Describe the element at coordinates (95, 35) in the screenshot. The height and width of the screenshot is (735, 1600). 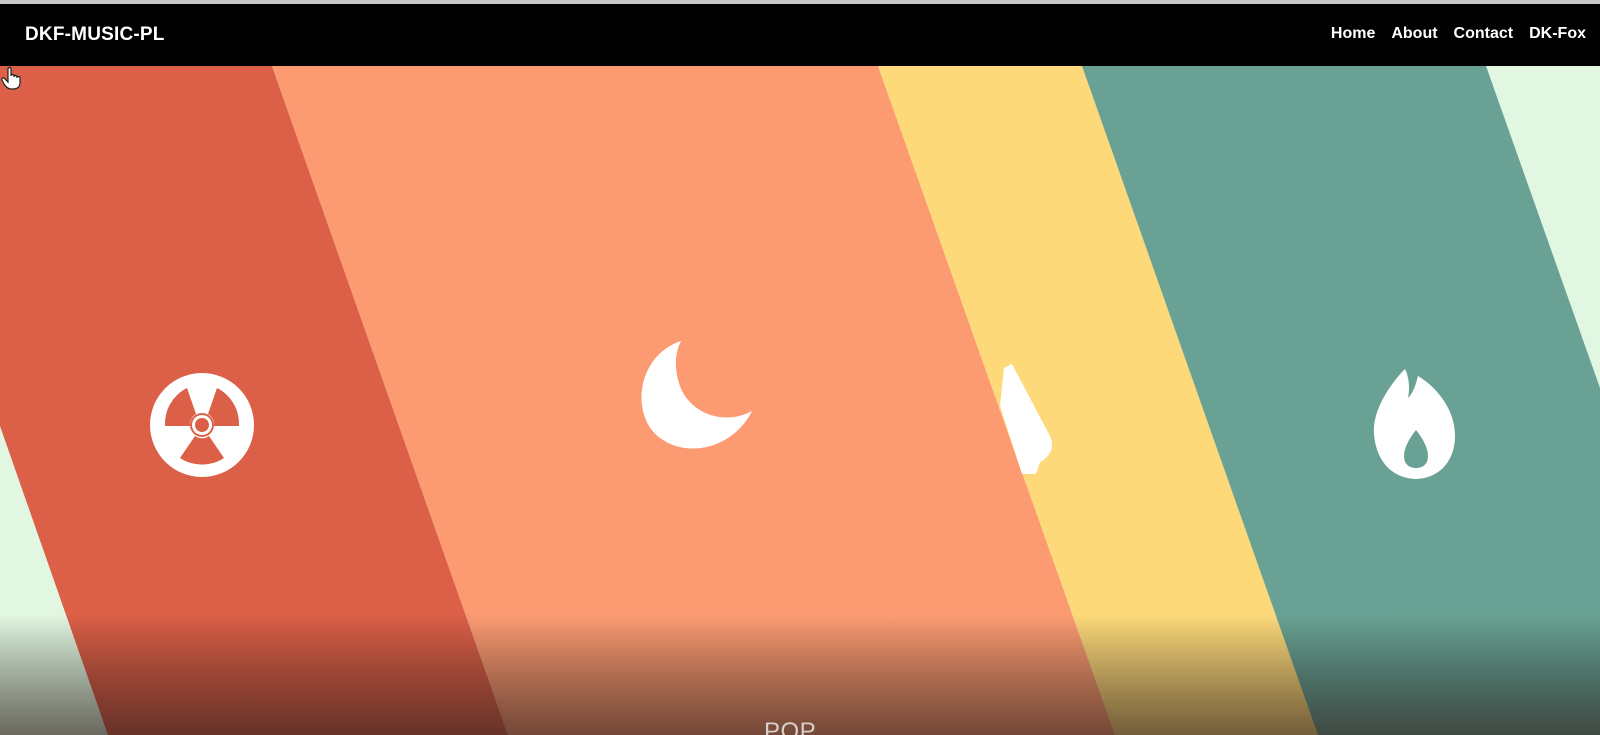
I see `brand-logo: DKF-MUSIC-PL` at that location.